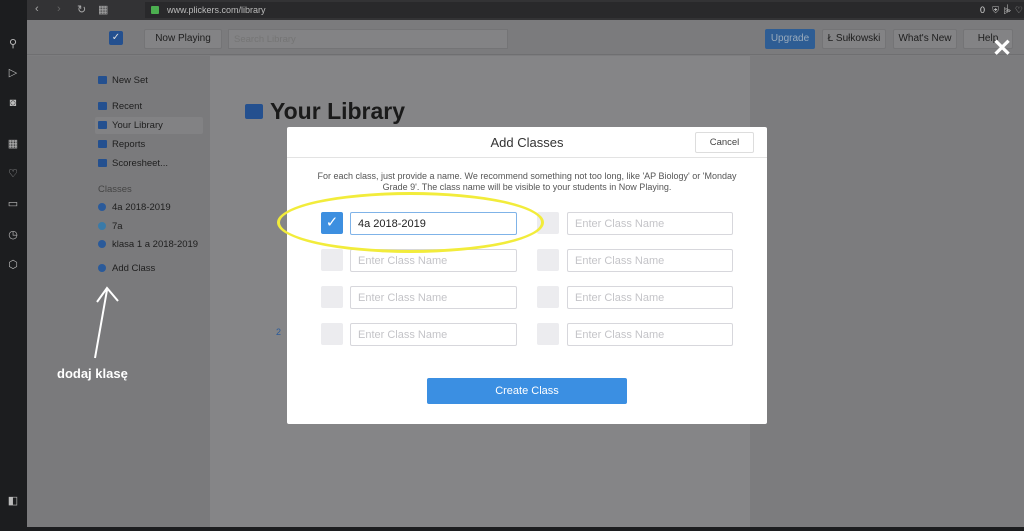 The width and height of the screenshot is (1024, 531). Describe the element at coordinates (1007, 9) in the screenshot. I see `download-icon: ⤓` at that location.